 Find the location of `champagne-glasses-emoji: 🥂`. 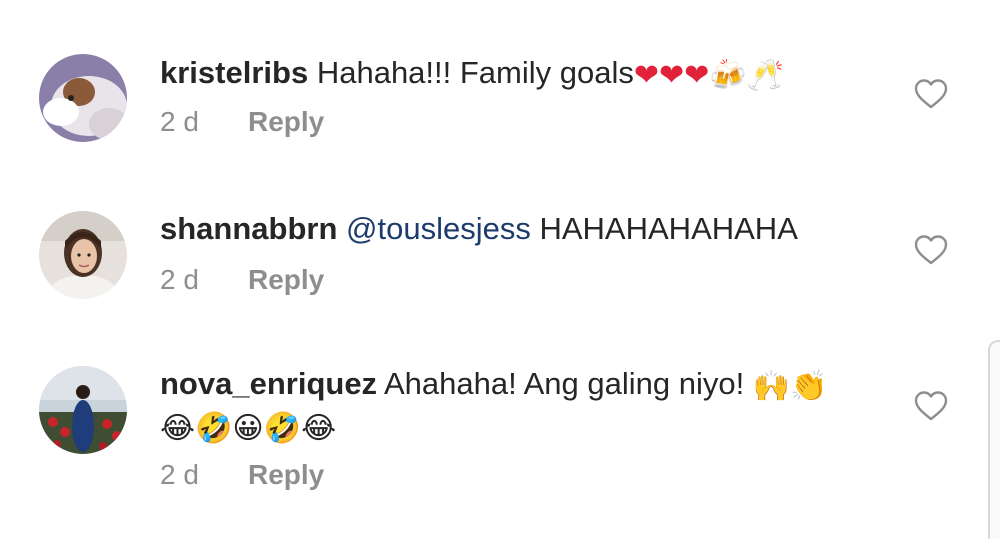

champagne-glasses-emoji: 🥂 is located at coordinates (765, 75).